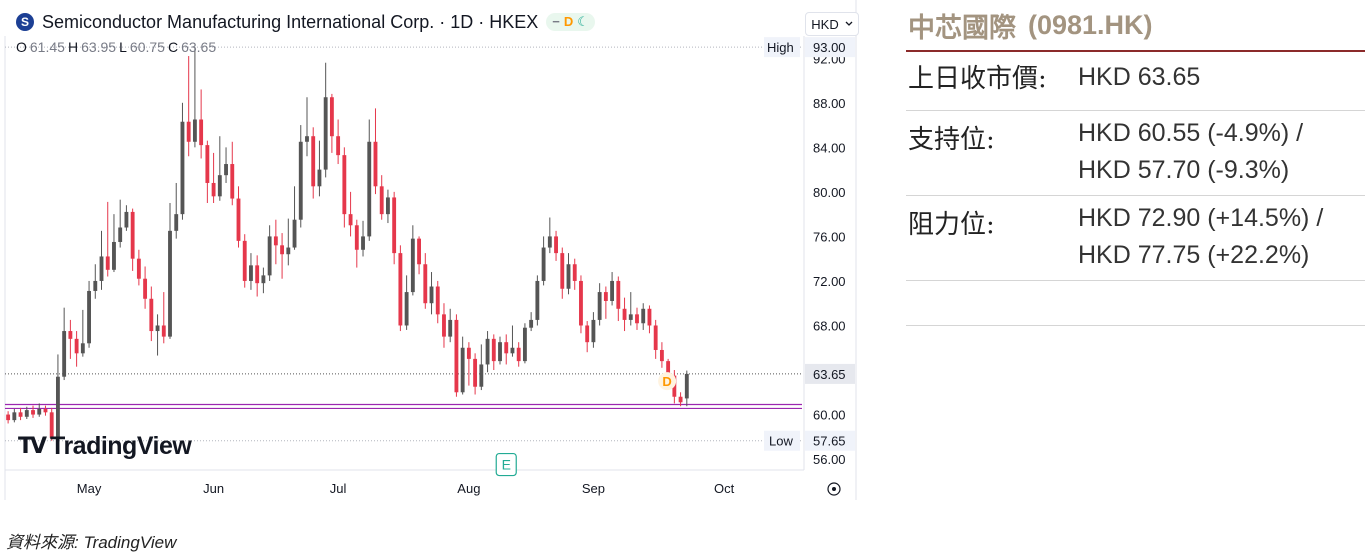 Image resolution: width=1369 pixels, height=553 pixels. Describe the element at coordinates (89, 488) in the screenshot. I see `x-tick-label: May` at that location.